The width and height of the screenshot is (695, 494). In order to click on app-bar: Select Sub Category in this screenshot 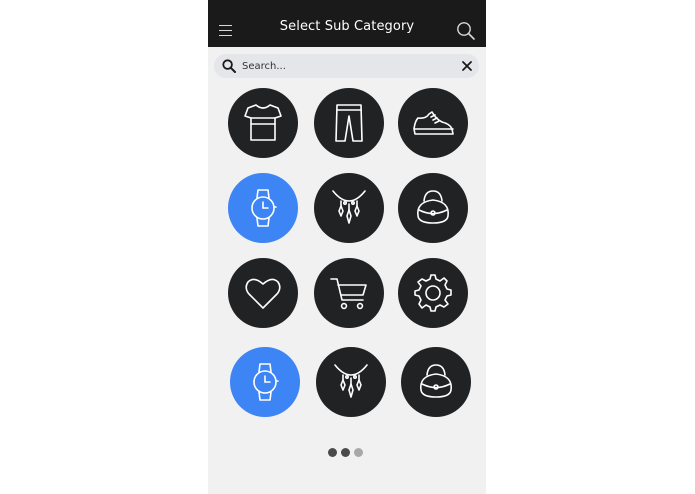, I will do `click(347, 23)`.